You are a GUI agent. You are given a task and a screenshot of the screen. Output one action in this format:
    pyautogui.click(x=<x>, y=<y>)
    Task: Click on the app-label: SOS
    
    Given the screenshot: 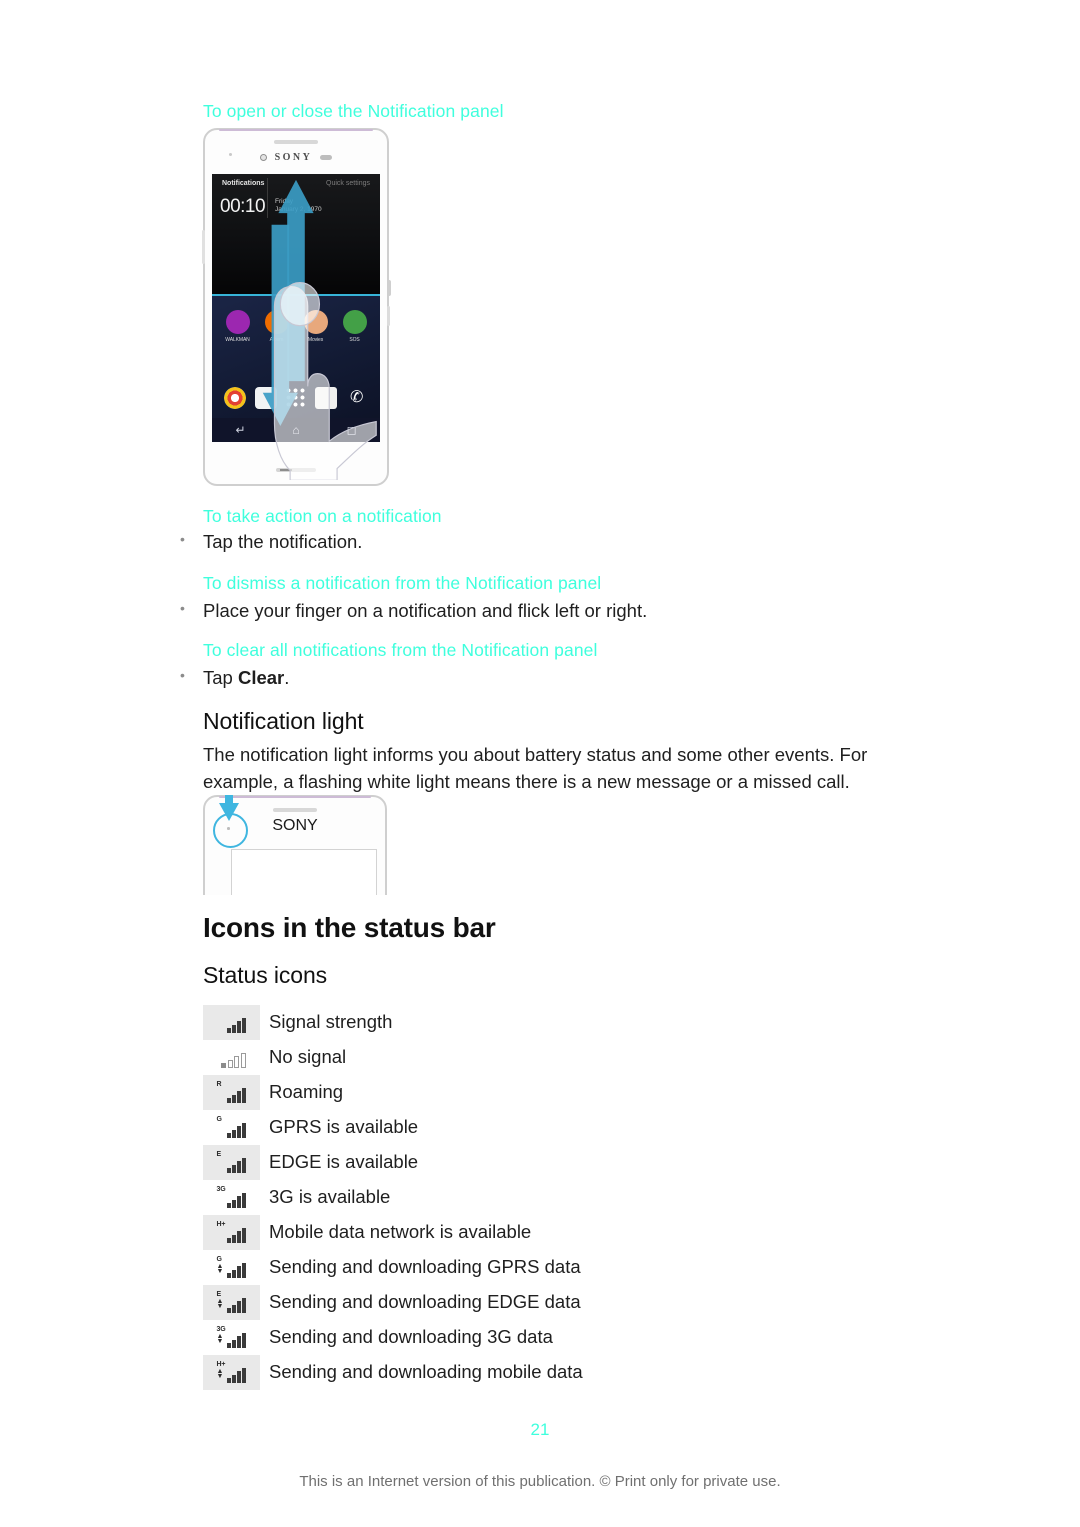 What is the action you would take?
    pyautogui.click(x=354, y=340)
    